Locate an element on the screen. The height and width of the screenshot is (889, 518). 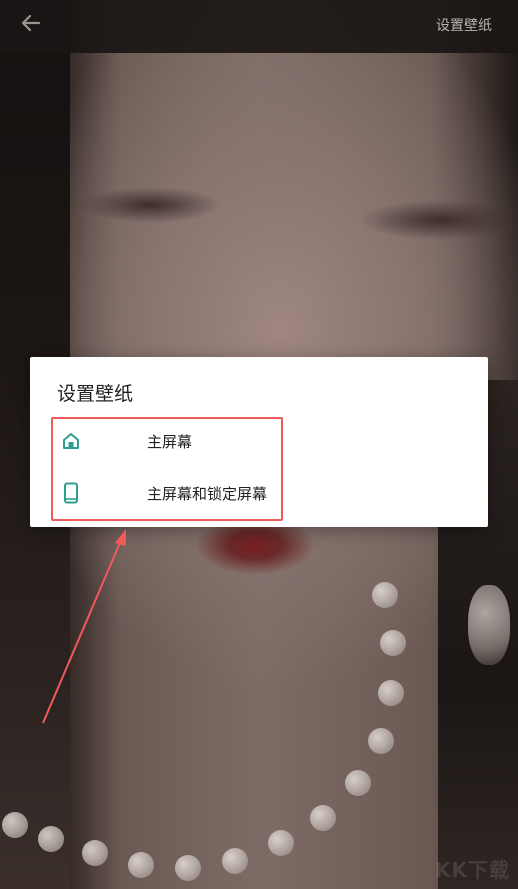
top-app-bar: 设置壁纸 is located at coordinates (259, 26).